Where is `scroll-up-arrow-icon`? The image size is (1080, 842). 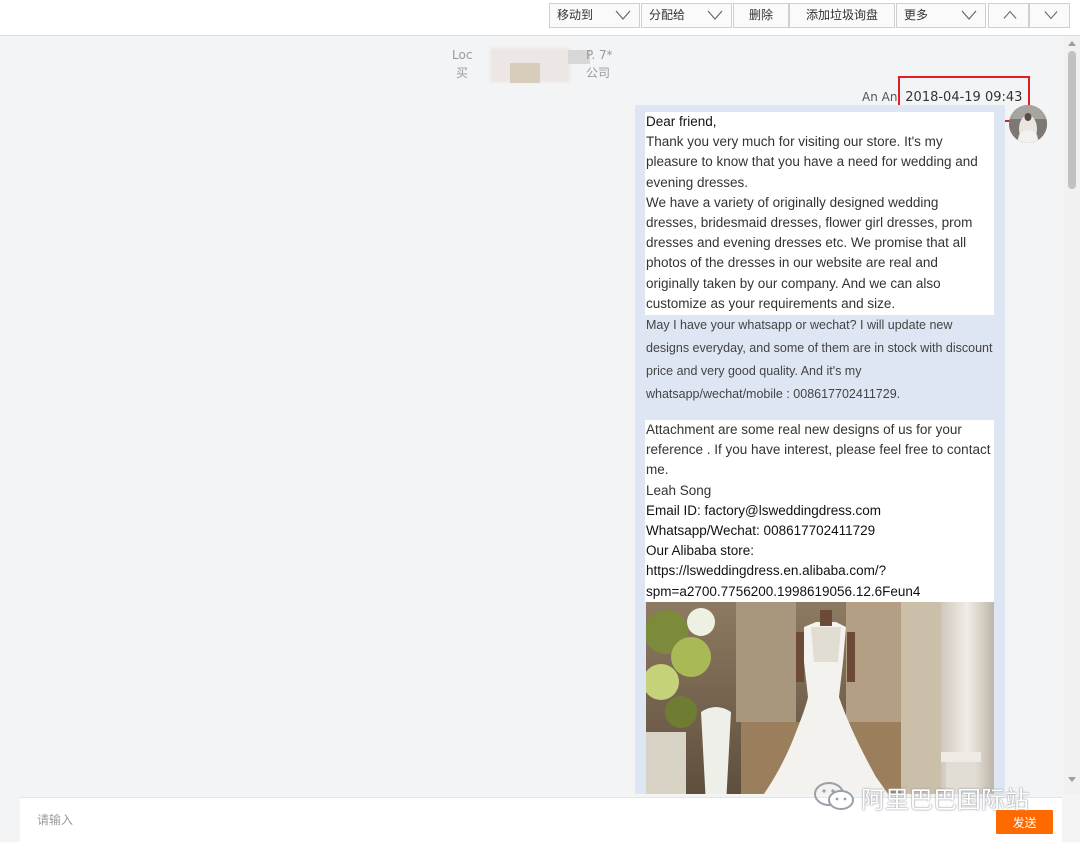
scroll-up-arrow-icon is located at coordinates (1072, 43).